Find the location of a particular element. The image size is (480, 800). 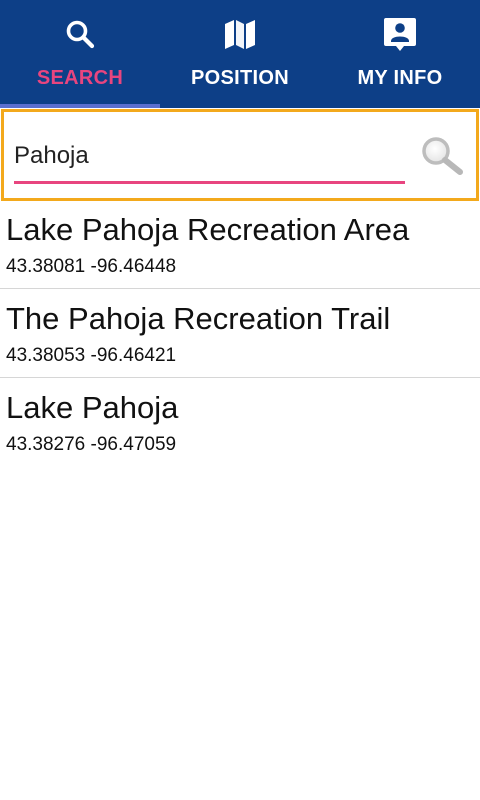

search-icon is located at coordinates (80, 34).